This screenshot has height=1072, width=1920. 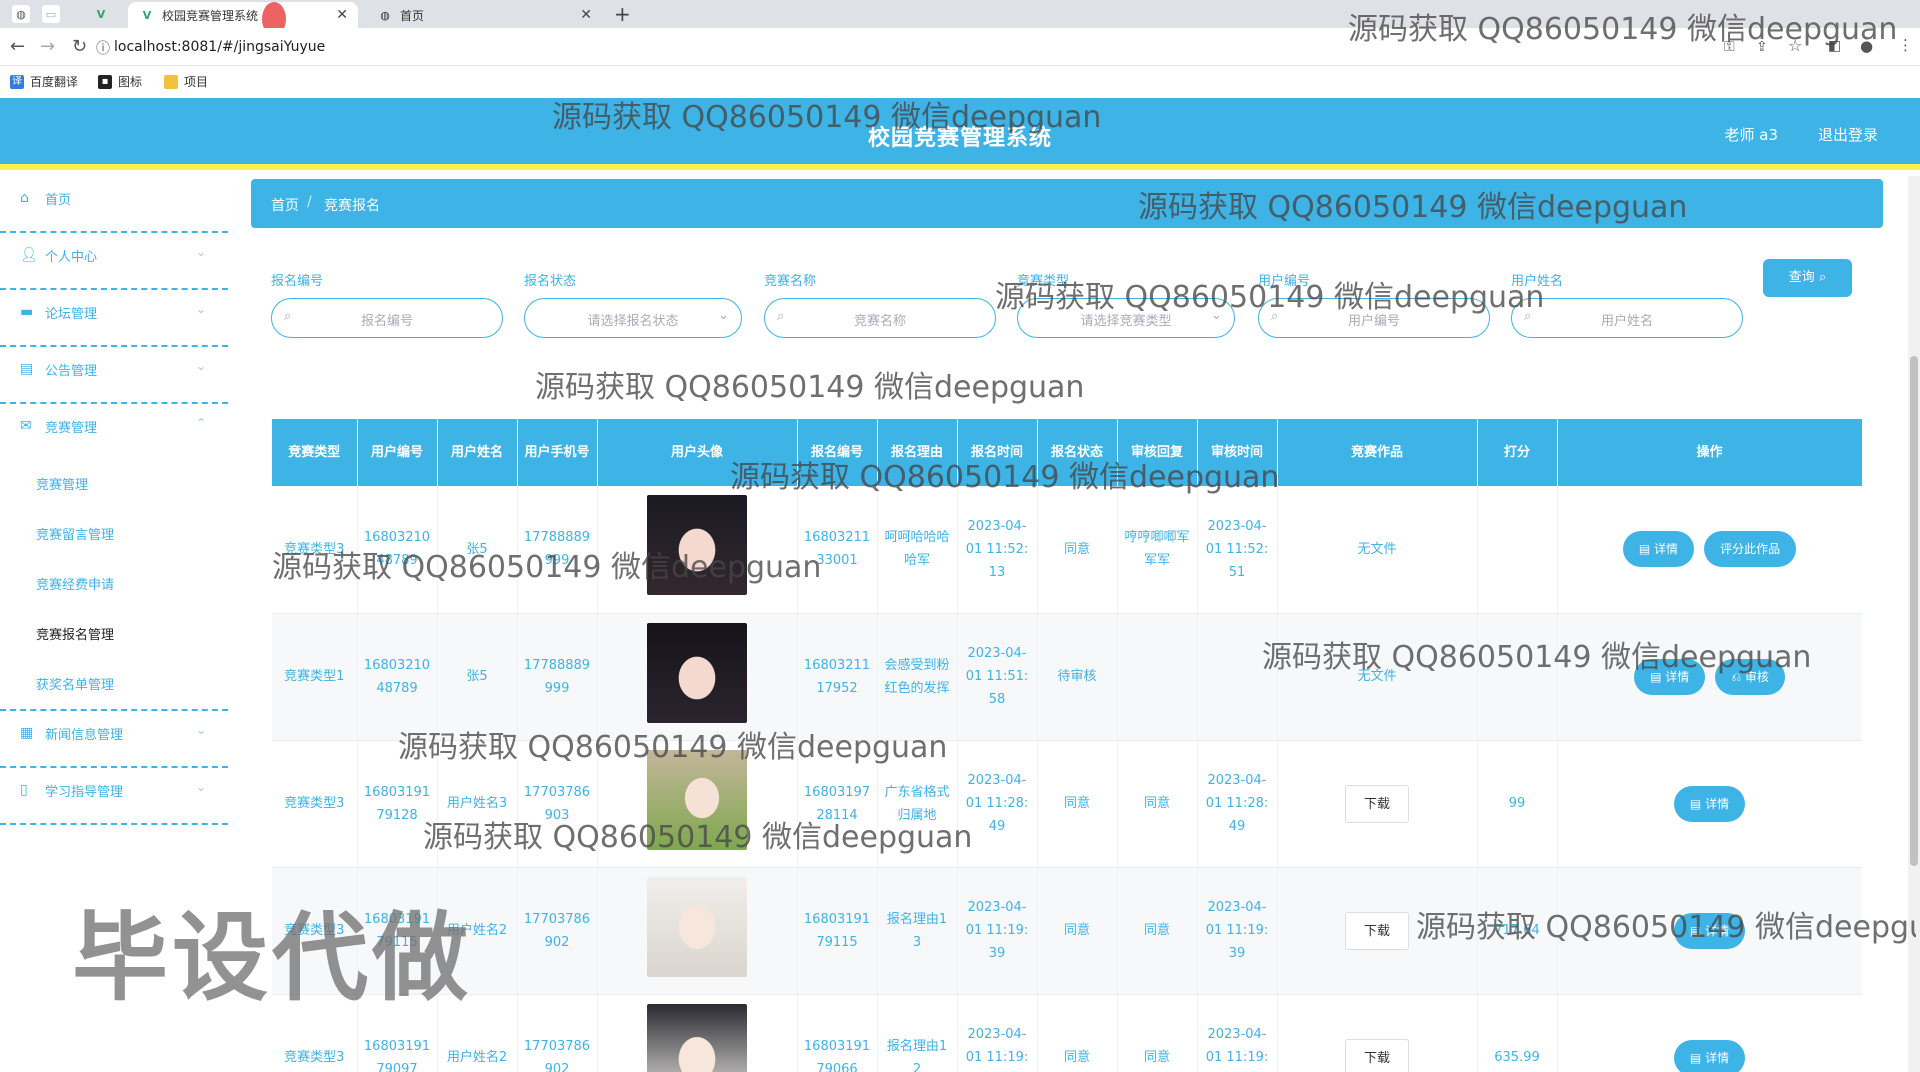 I want to click on cell-regno: 1680319179115, so click(x=837, y=931).